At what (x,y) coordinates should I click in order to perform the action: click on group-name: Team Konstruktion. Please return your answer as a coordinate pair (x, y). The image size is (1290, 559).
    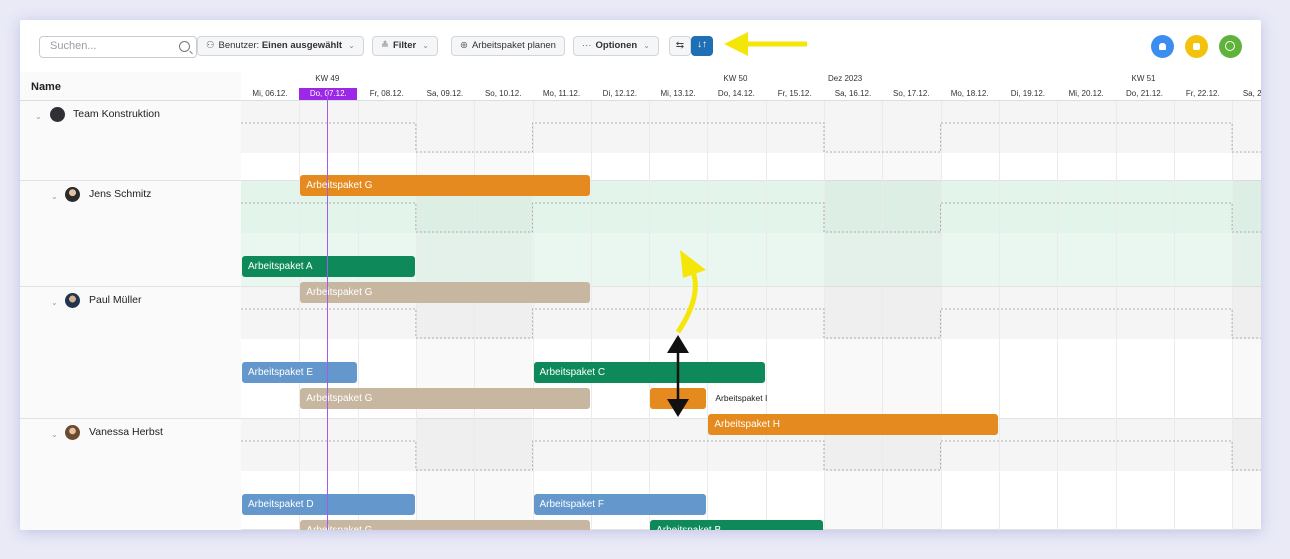
    Looking at the image, I should click on (116, 114).